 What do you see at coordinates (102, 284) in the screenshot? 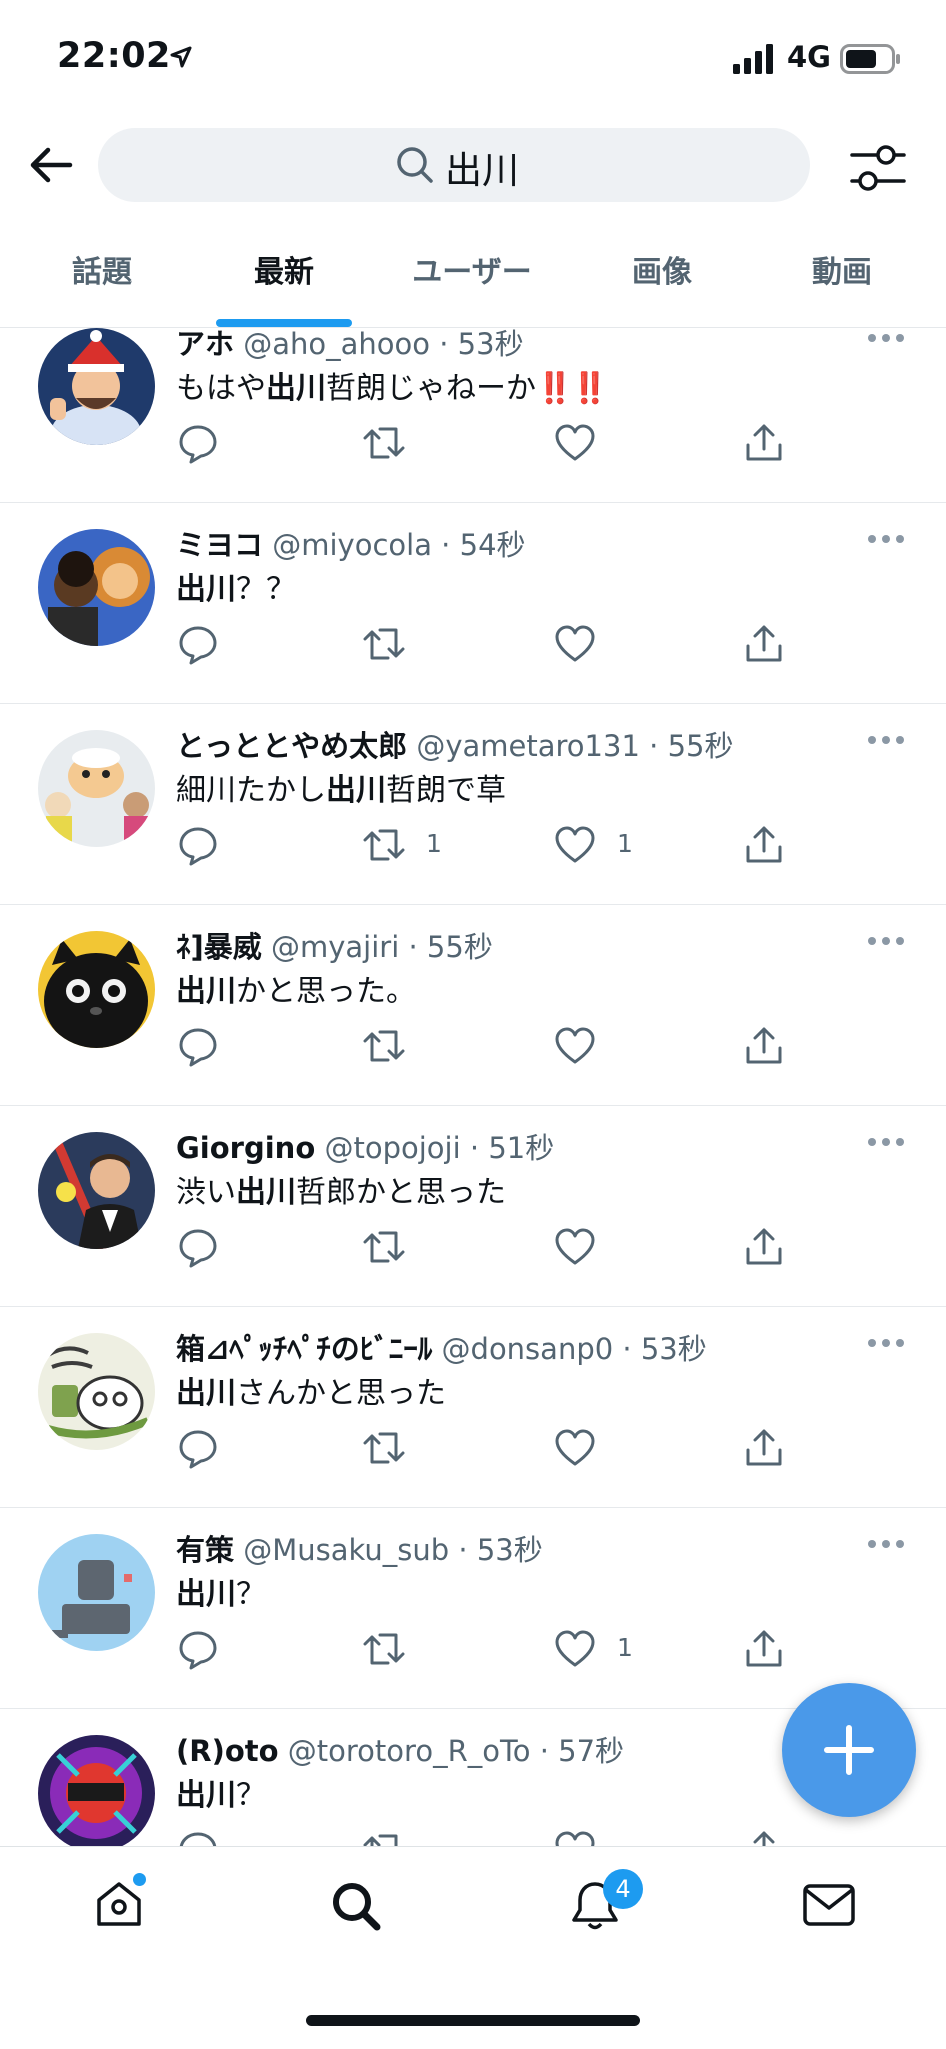
I see `tab-topics: 話題` at bounding box center [102, 284].